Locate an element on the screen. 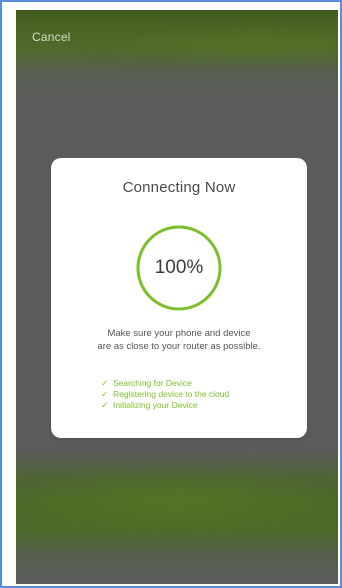 The height and width of the screenshot is (588, 342). step-label: Initializing your Device is located at coordinates (155, 405).